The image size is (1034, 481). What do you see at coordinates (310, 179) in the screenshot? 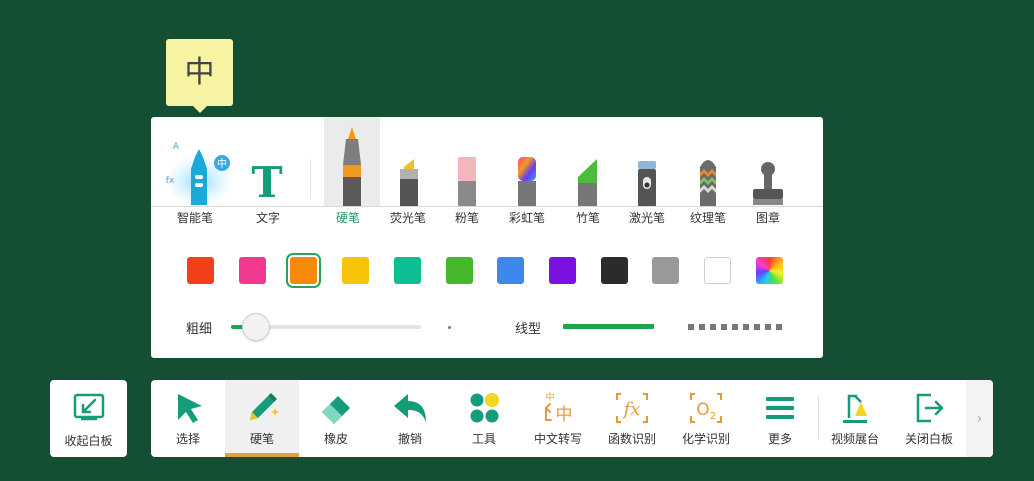
I see `pen-row-separator` at bounding box center [310, 179].